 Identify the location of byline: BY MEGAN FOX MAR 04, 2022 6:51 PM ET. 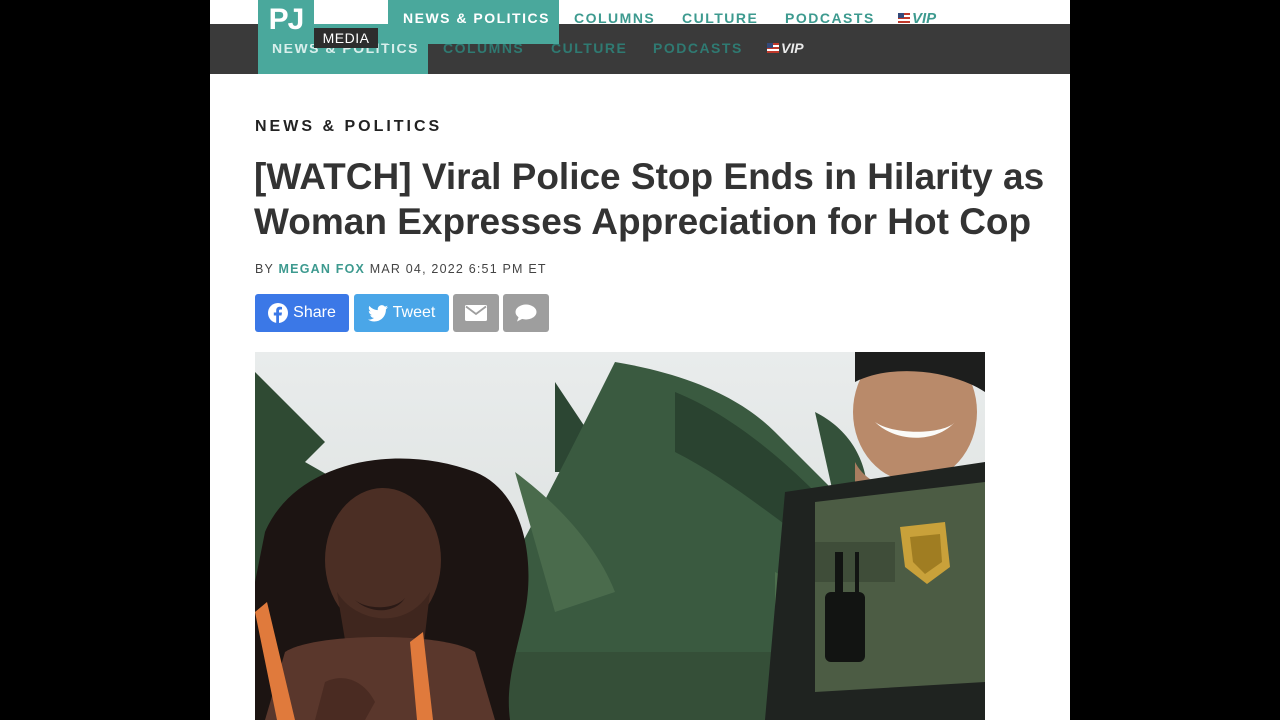
(401, 269).